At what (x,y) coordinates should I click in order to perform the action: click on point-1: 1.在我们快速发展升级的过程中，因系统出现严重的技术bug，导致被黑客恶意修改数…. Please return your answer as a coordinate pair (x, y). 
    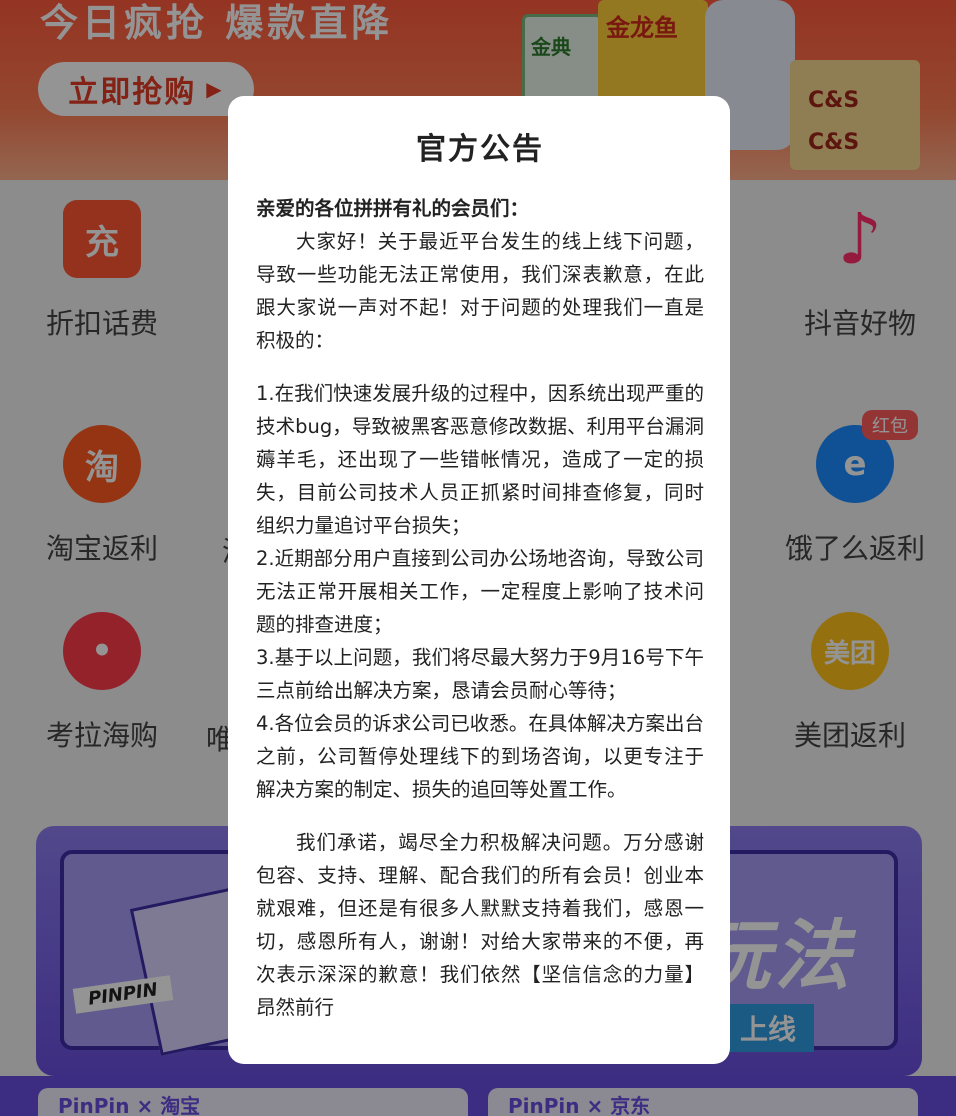
    Looking at the image, I should click on (480, 459).